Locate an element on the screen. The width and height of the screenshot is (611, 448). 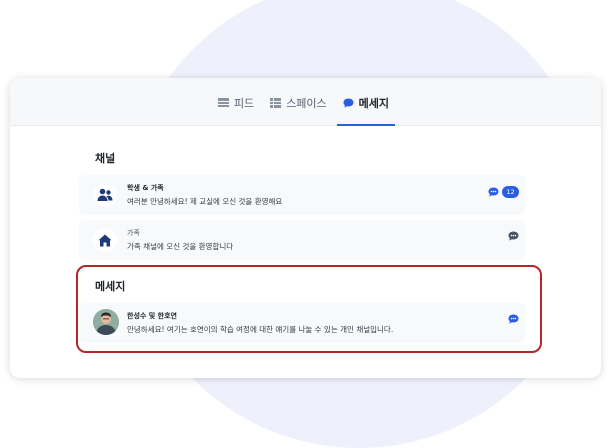
channel-row-students-families: 학생 & 가족 여러분 안녕하세요! 제 교실에 오신 것을 환영해요 12 is located at coordinates (302, 195).